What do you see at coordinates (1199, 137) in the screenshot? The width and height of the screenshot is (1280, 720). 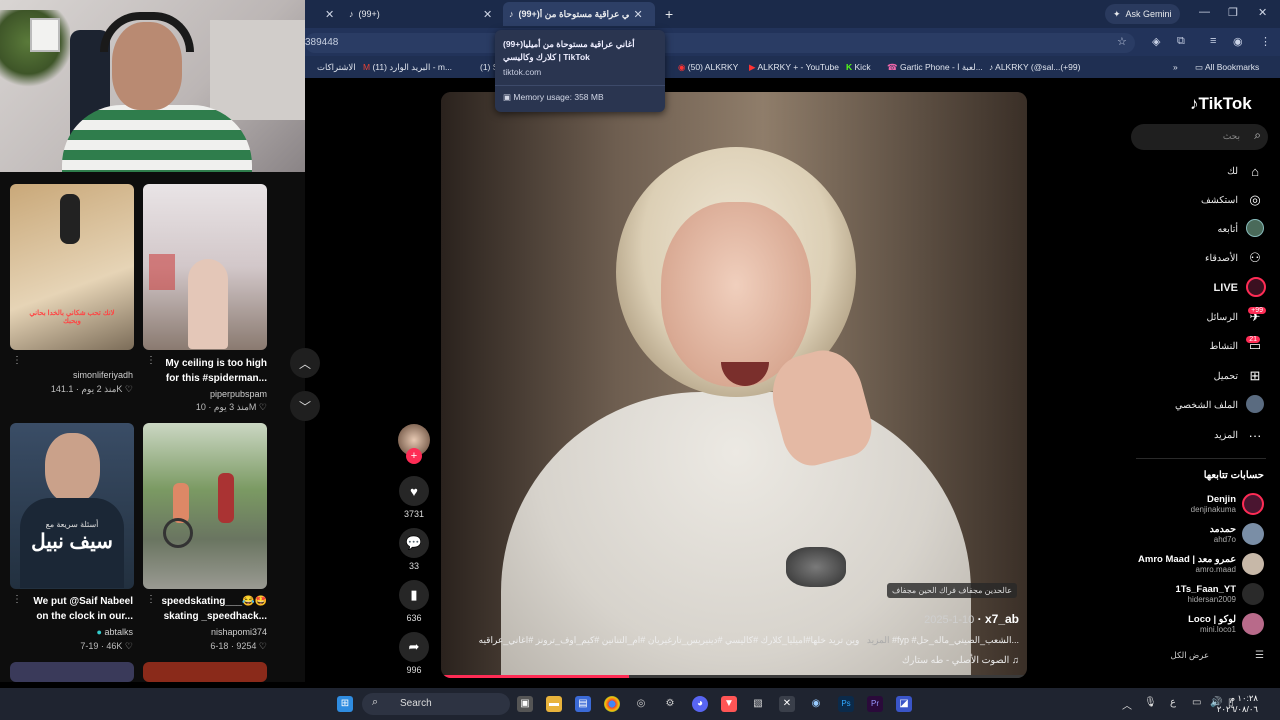 I see `search-input: بحث ⌕` at bounding box center [1199, 137].